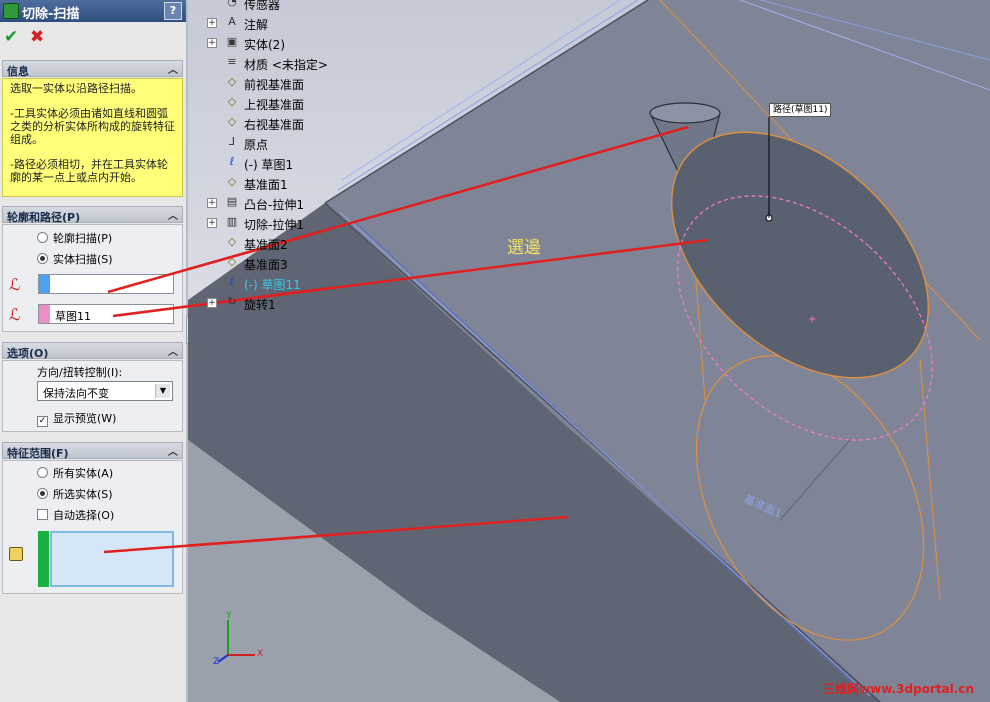 Image resolution: width=990 pixels, height=702 pixels. I want to click on direction-value: 保持法向不变, so click(76, 393).